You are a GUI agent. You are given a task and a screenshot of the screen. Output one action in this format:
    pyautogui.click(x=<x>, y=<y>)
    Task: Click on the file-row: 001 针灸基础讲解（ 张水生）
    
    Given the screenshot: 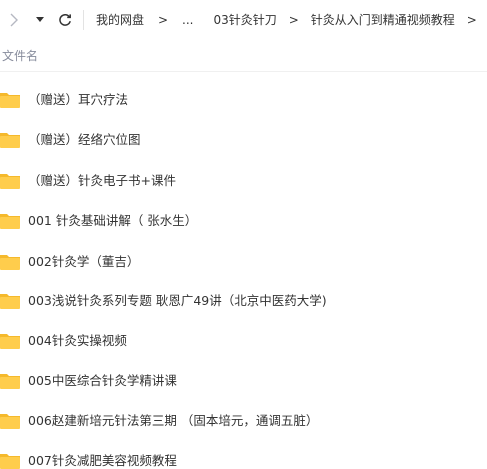 What is the action you would take?
    pyautogui.click(x=243, y=221)
    